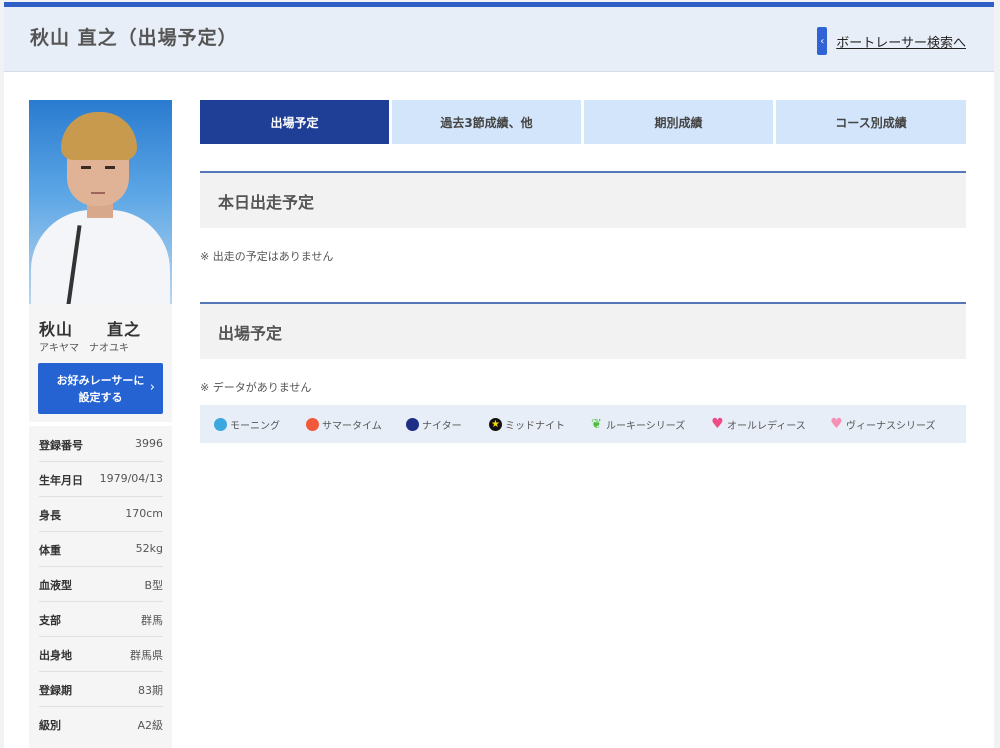  I want to click on today-section-header: 本日出走予定, so click(583, 199).